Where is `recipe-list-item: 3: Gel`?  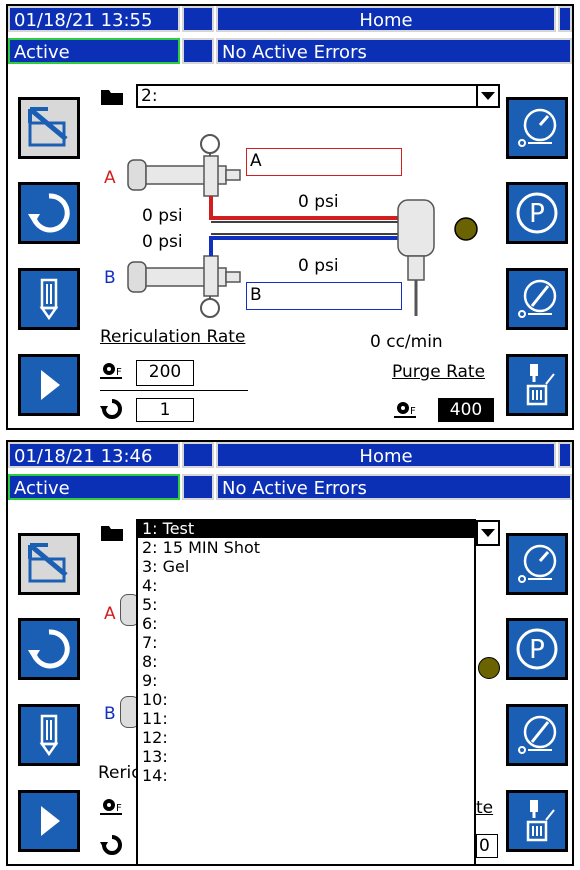 recipe-list-item: 3: Gel is located at coordinates (306, 566).